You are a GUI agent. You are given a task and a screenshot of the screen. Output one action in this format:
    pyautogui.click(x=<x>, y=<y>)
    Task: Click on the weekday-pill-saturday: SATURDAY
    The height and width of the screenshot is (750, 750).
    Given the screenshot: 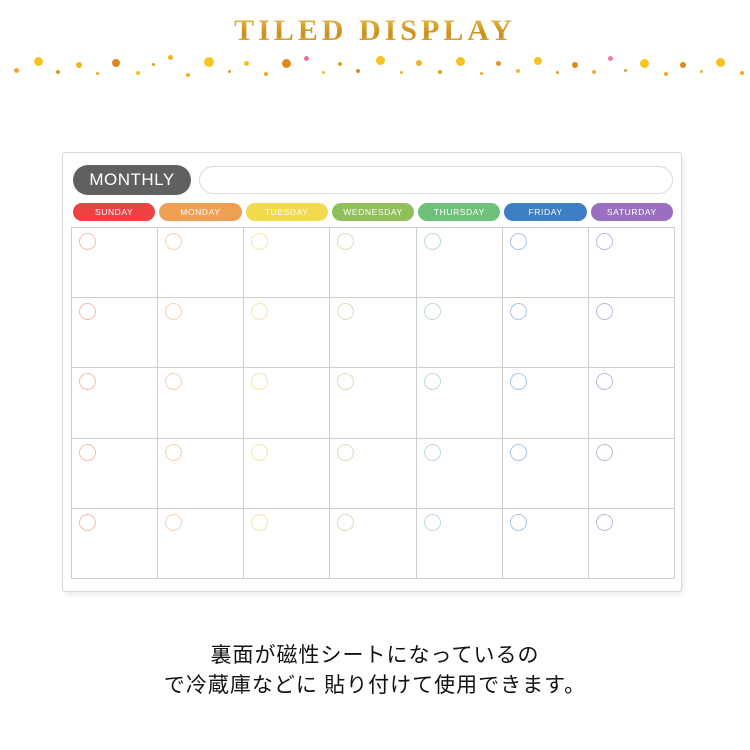 What is the action you would take?
    pyautogui.click(x=631, y=212)
    